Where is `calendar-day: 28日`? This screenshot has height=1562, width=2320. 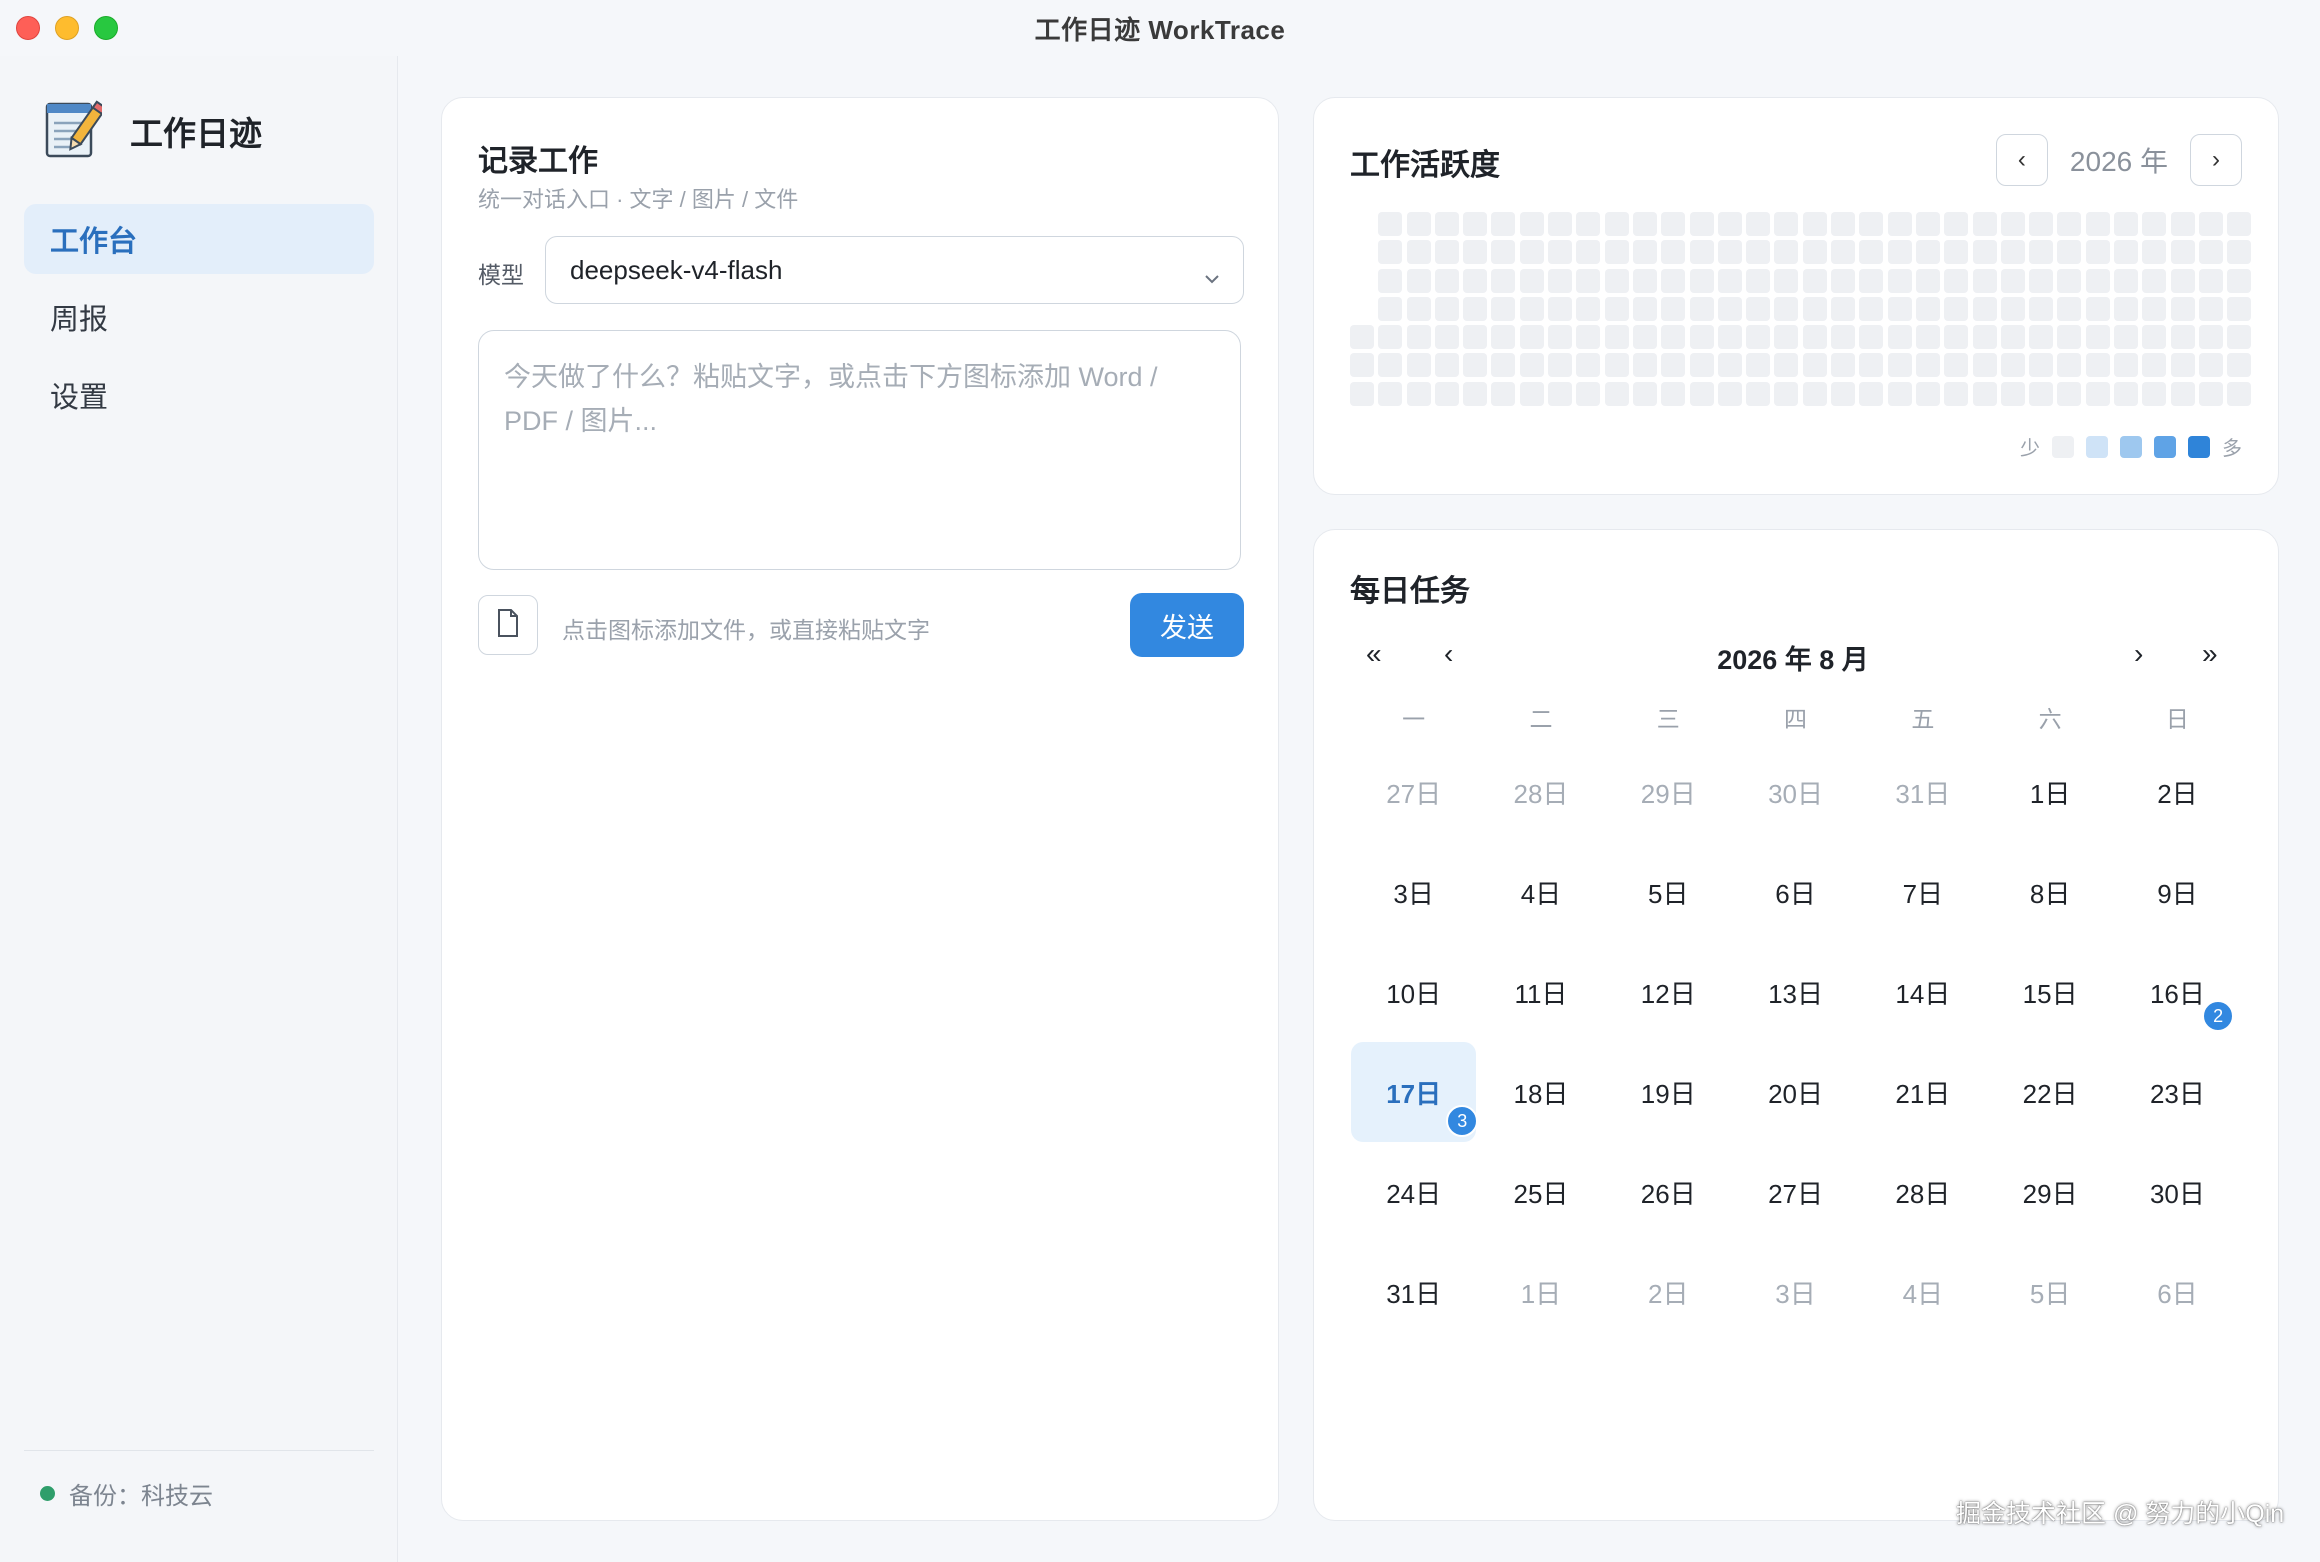
calendar-day: 28日 is located at coordinates (1922, 1192).